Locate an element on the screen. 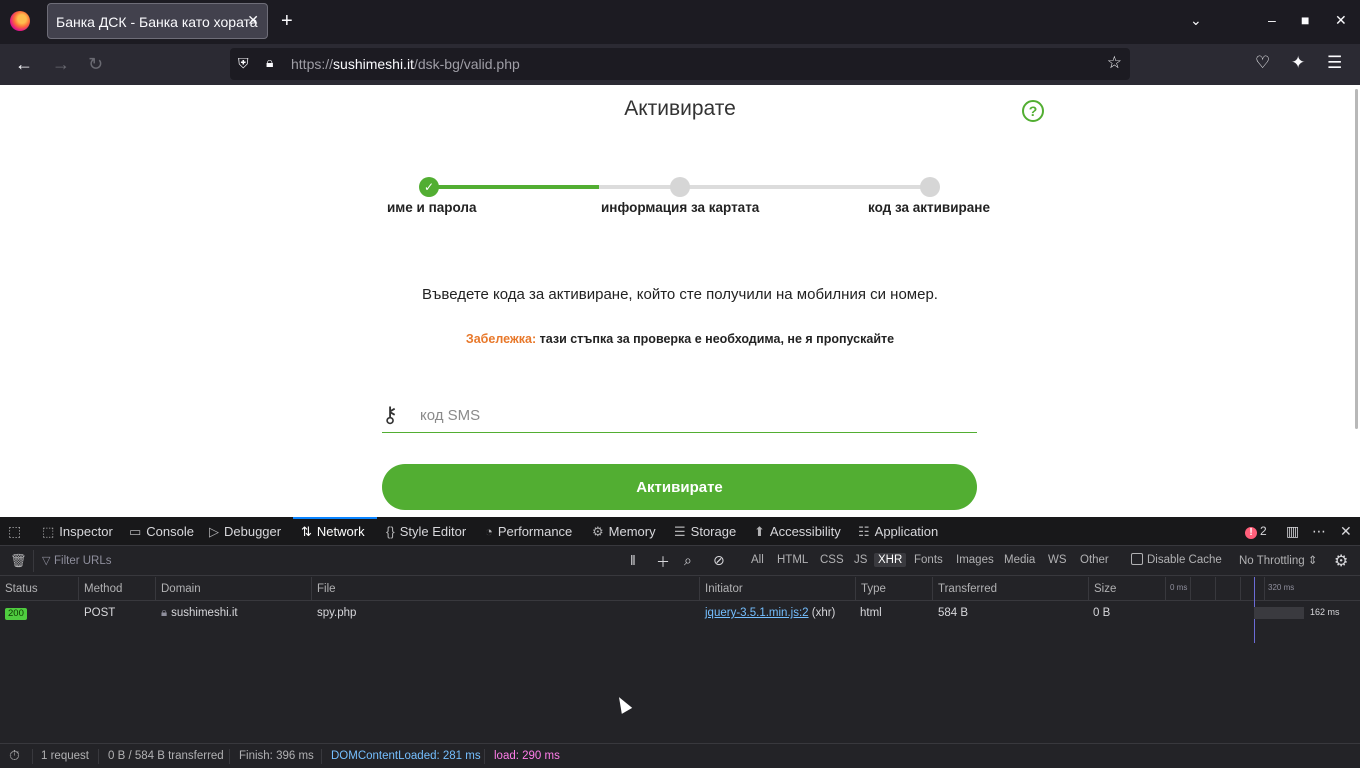  tab-memory: ⚙ Memory is located at coordinates (624, 531).